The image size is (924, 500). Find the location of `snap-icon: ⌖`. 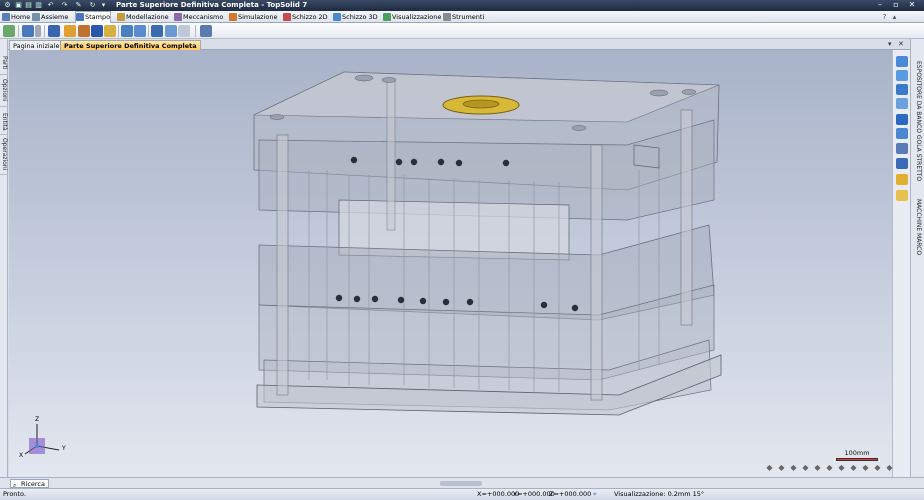

snap-icon: ⌖ is located at coordinates (595, 494).